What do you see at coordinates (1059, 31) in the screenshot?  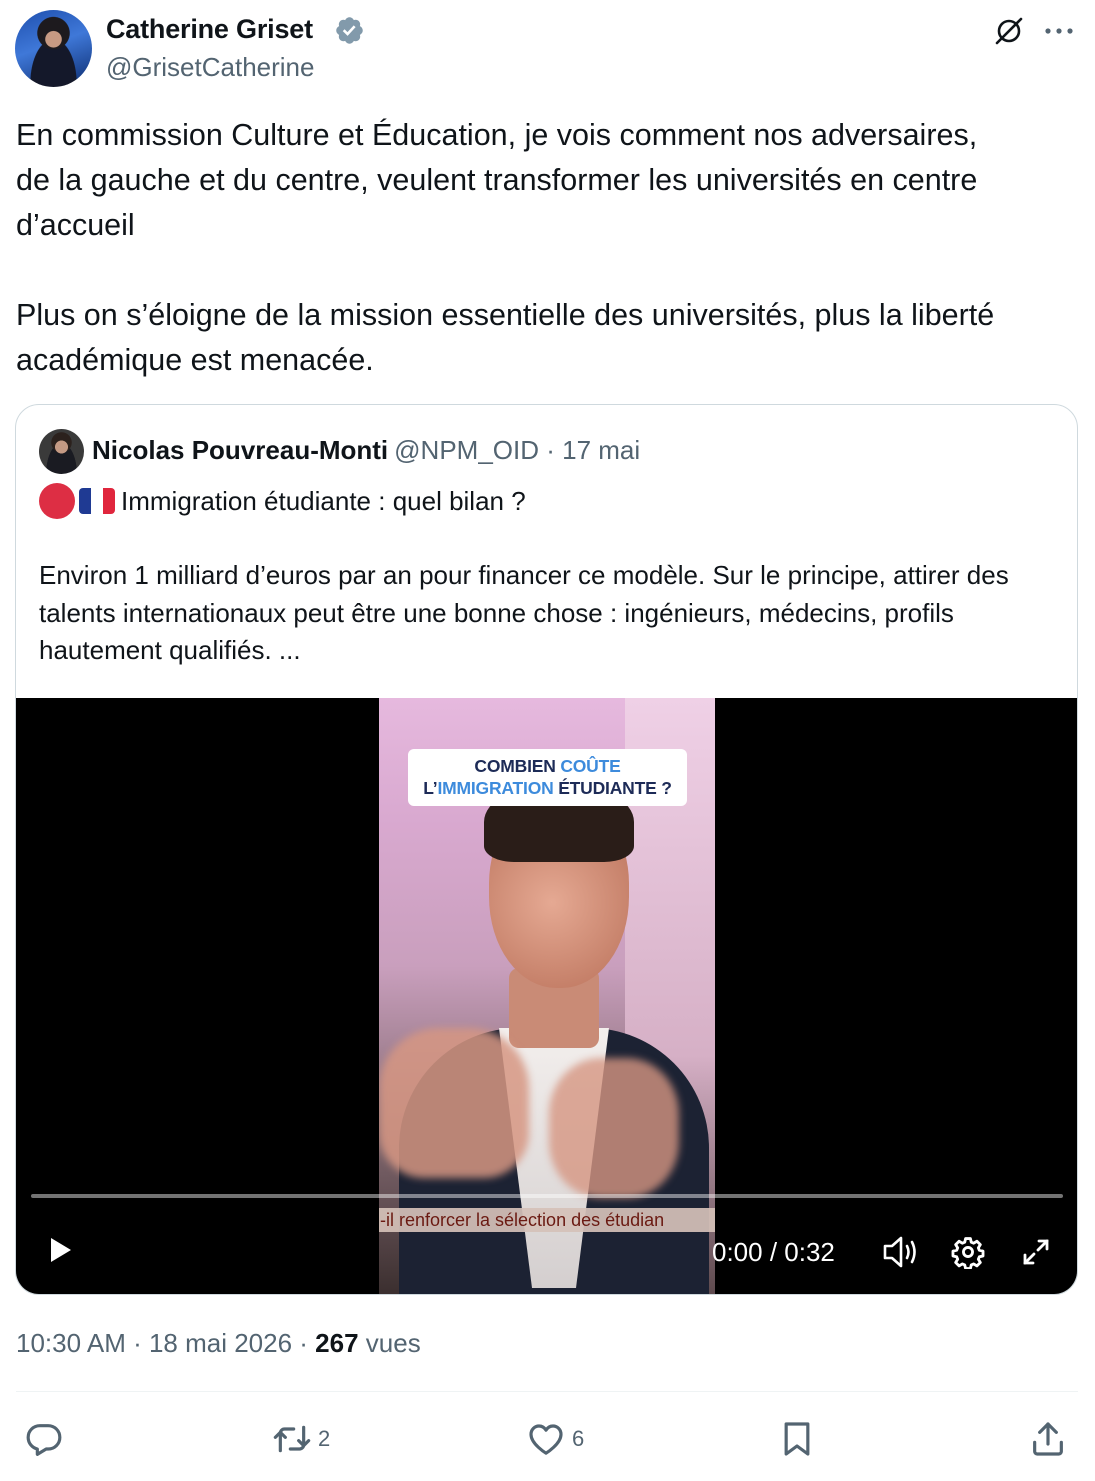 I see `more-options-icon` at bounding box center [1059, 31].